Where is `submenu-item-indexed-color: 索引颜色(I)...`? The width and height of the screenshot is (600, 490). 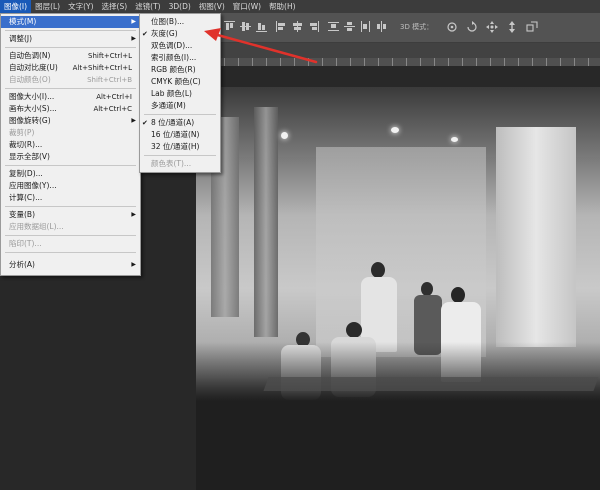 submenu-item-indexed-color: 索引颜色(I)... is located at coordinates (180, 58).